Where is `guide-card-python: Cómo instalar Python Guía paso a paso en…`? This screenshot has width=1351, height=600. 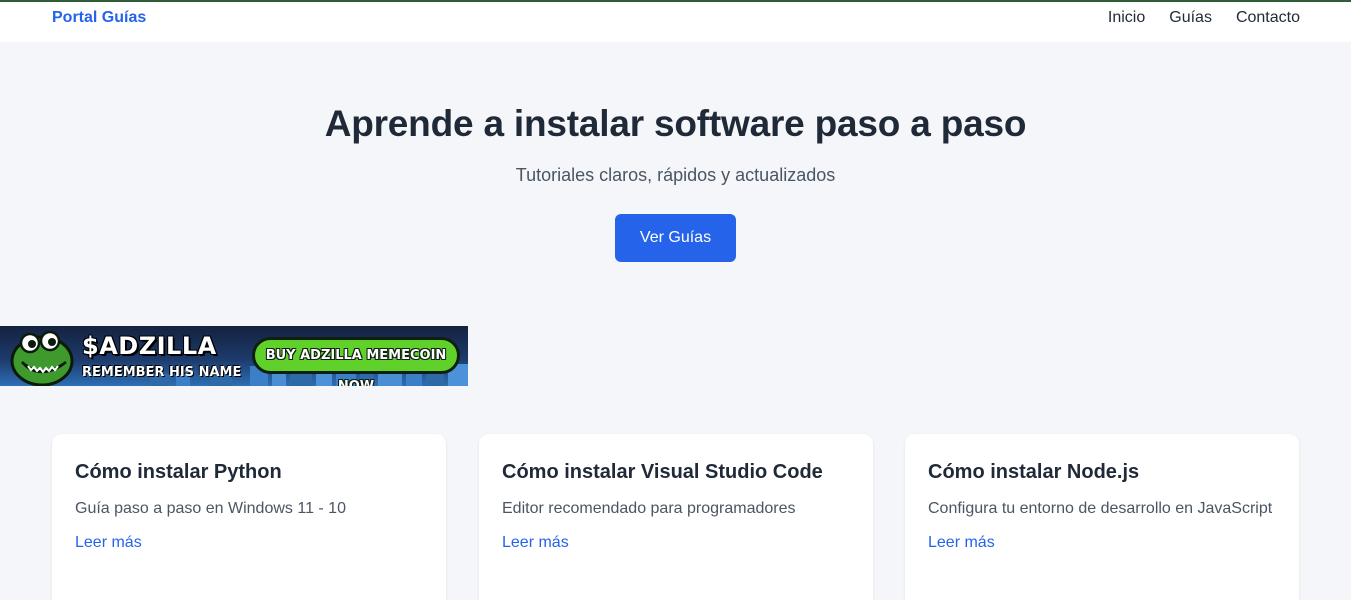
guide-card-python: Cómo instalar Python Guía paso a paso en… is located at coordinates (249, 517).